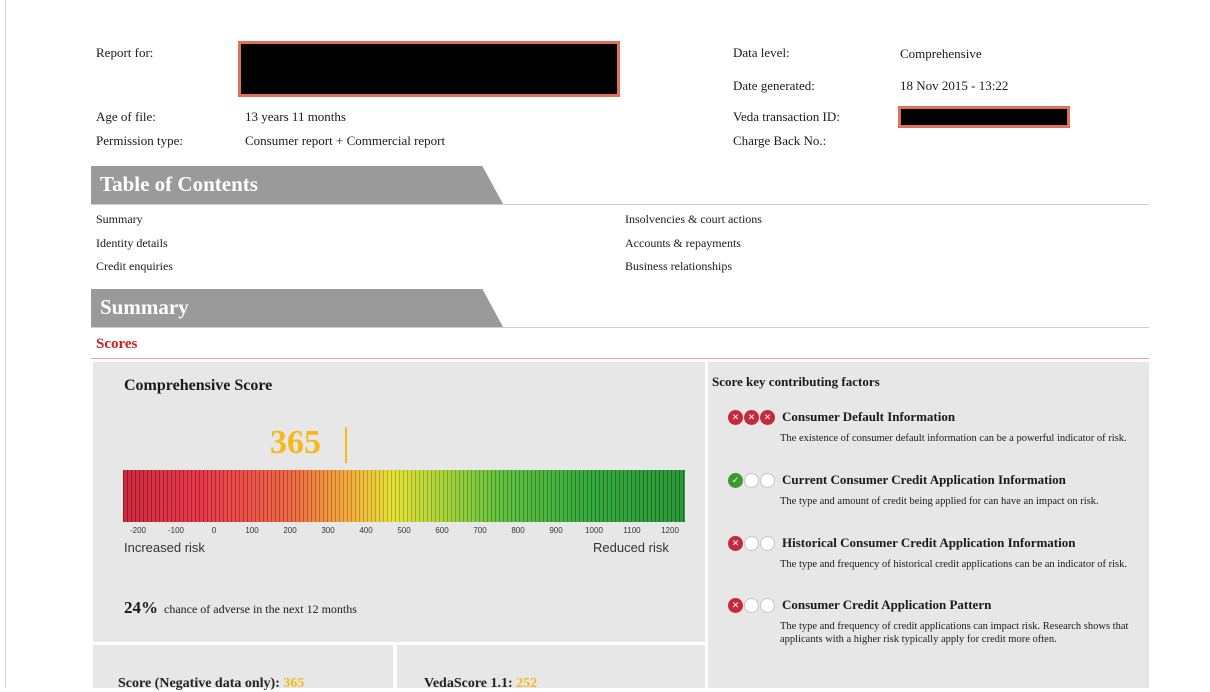 The width and height of the screenshot is (1210, 692). What do you see at coordinates (693, 219) in the screenshot?
I see `toc-link-insolvencies: Insolvencies & court actions` at bounding box center [693, 219].